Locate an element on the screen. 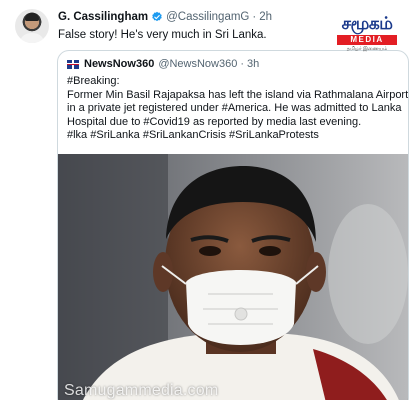  avatar is located at coordinates (32, 26).